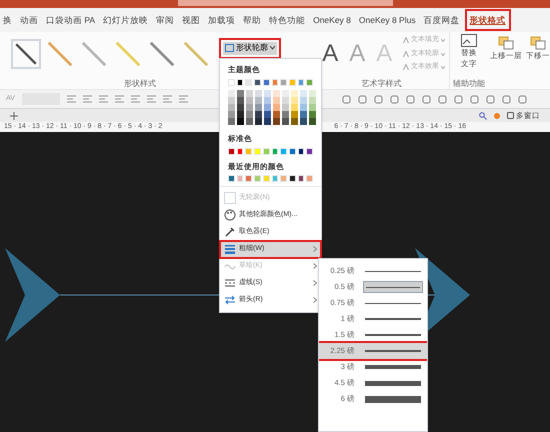 This screenshot has height=432, width=550. I want to click on wordart-style-sample: A, so click(330, 54).